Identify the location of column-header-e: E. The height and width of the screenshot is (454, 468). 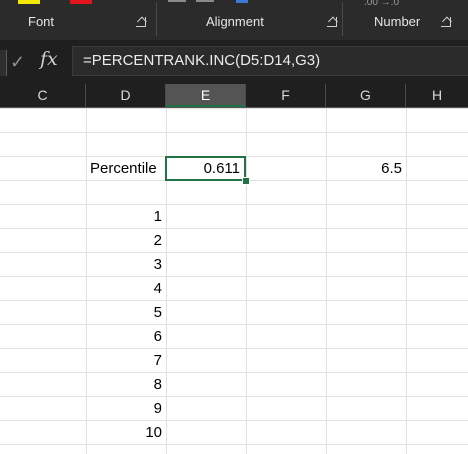
(206, 95).